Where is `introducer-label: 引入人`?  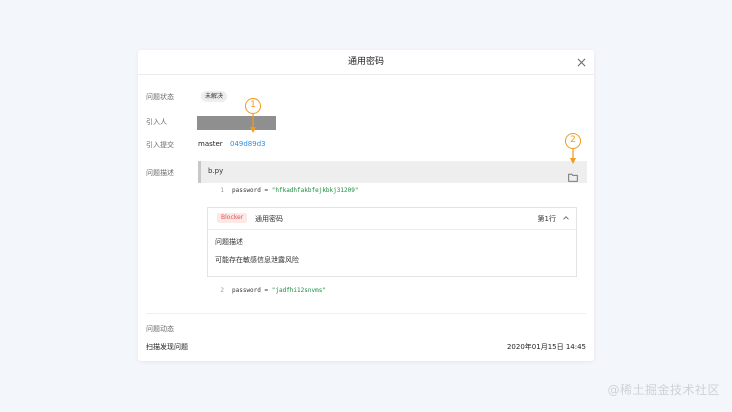
introducer-label: 引入人 is located at coordinates (156, 122).